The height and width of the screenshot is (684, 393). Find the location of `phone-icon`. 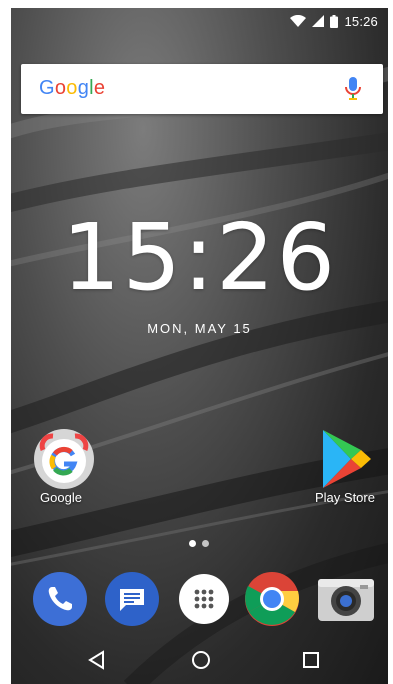

phone-icon is located at coordinates (60, 599).